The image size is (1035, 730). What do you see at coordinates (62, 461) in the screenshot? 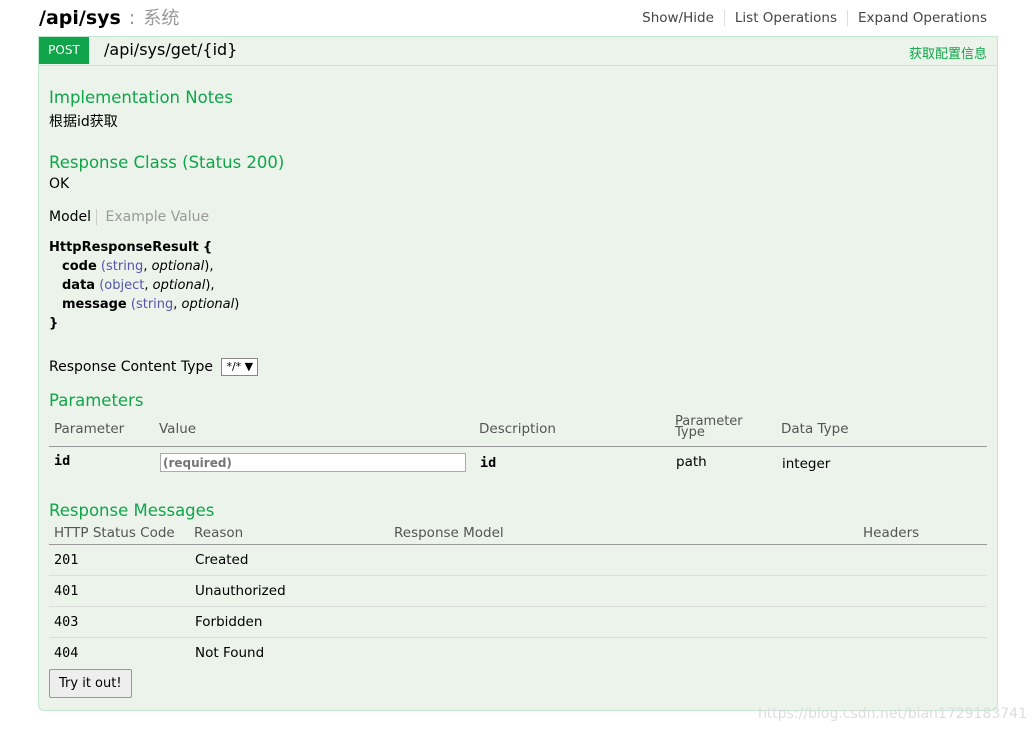
I see `param-name: id` at bounding box center [62, 461].